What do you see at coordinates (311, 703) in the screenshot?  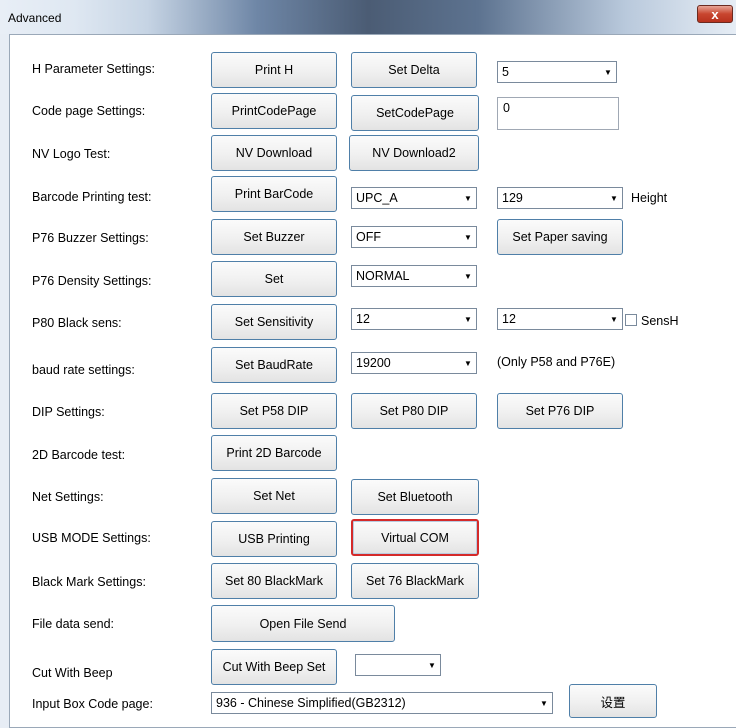 I see `input-code-page-value: 936 - Chinese Simplified(GB2312)` at bounding box center [311, 703].